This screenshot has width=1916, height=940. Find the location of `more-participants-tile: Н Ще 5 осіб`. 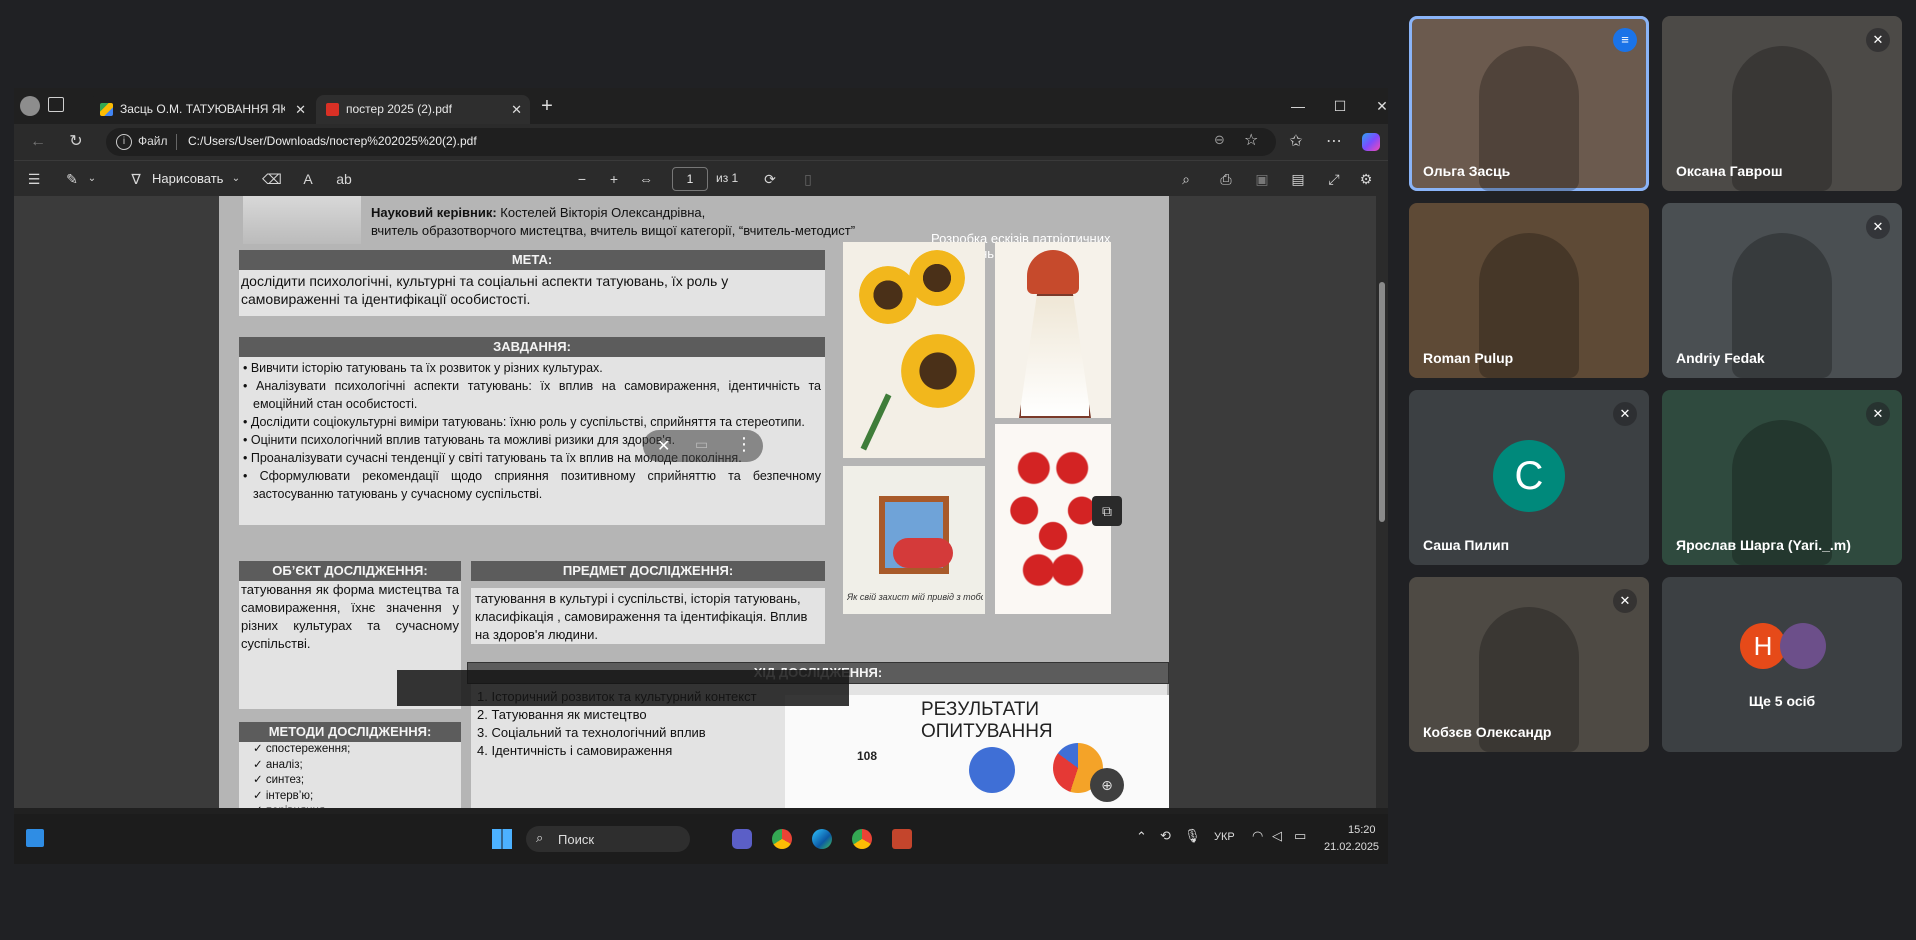

more-participants-tile: Н Ще 5 осіб is located at coordinates (1782, 664).